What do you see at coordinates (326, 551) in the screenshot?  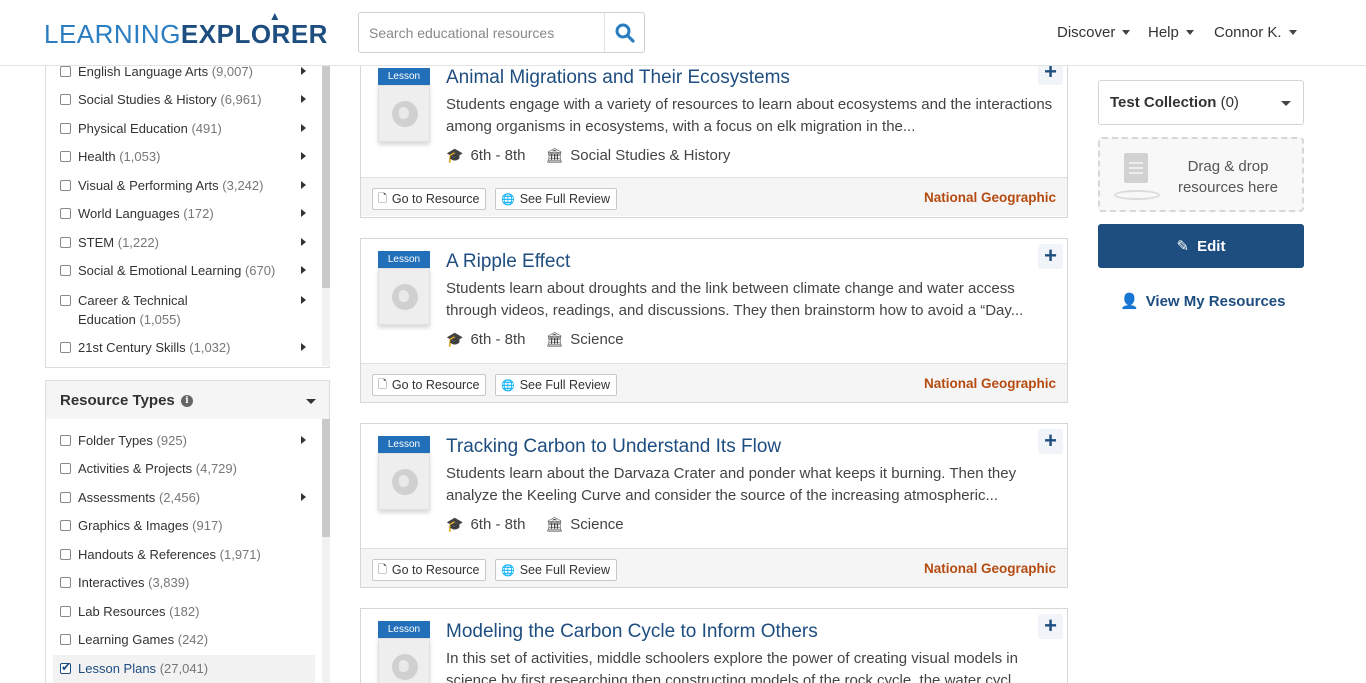 I see `types-scrollbar` at bounding box center [326, 551].